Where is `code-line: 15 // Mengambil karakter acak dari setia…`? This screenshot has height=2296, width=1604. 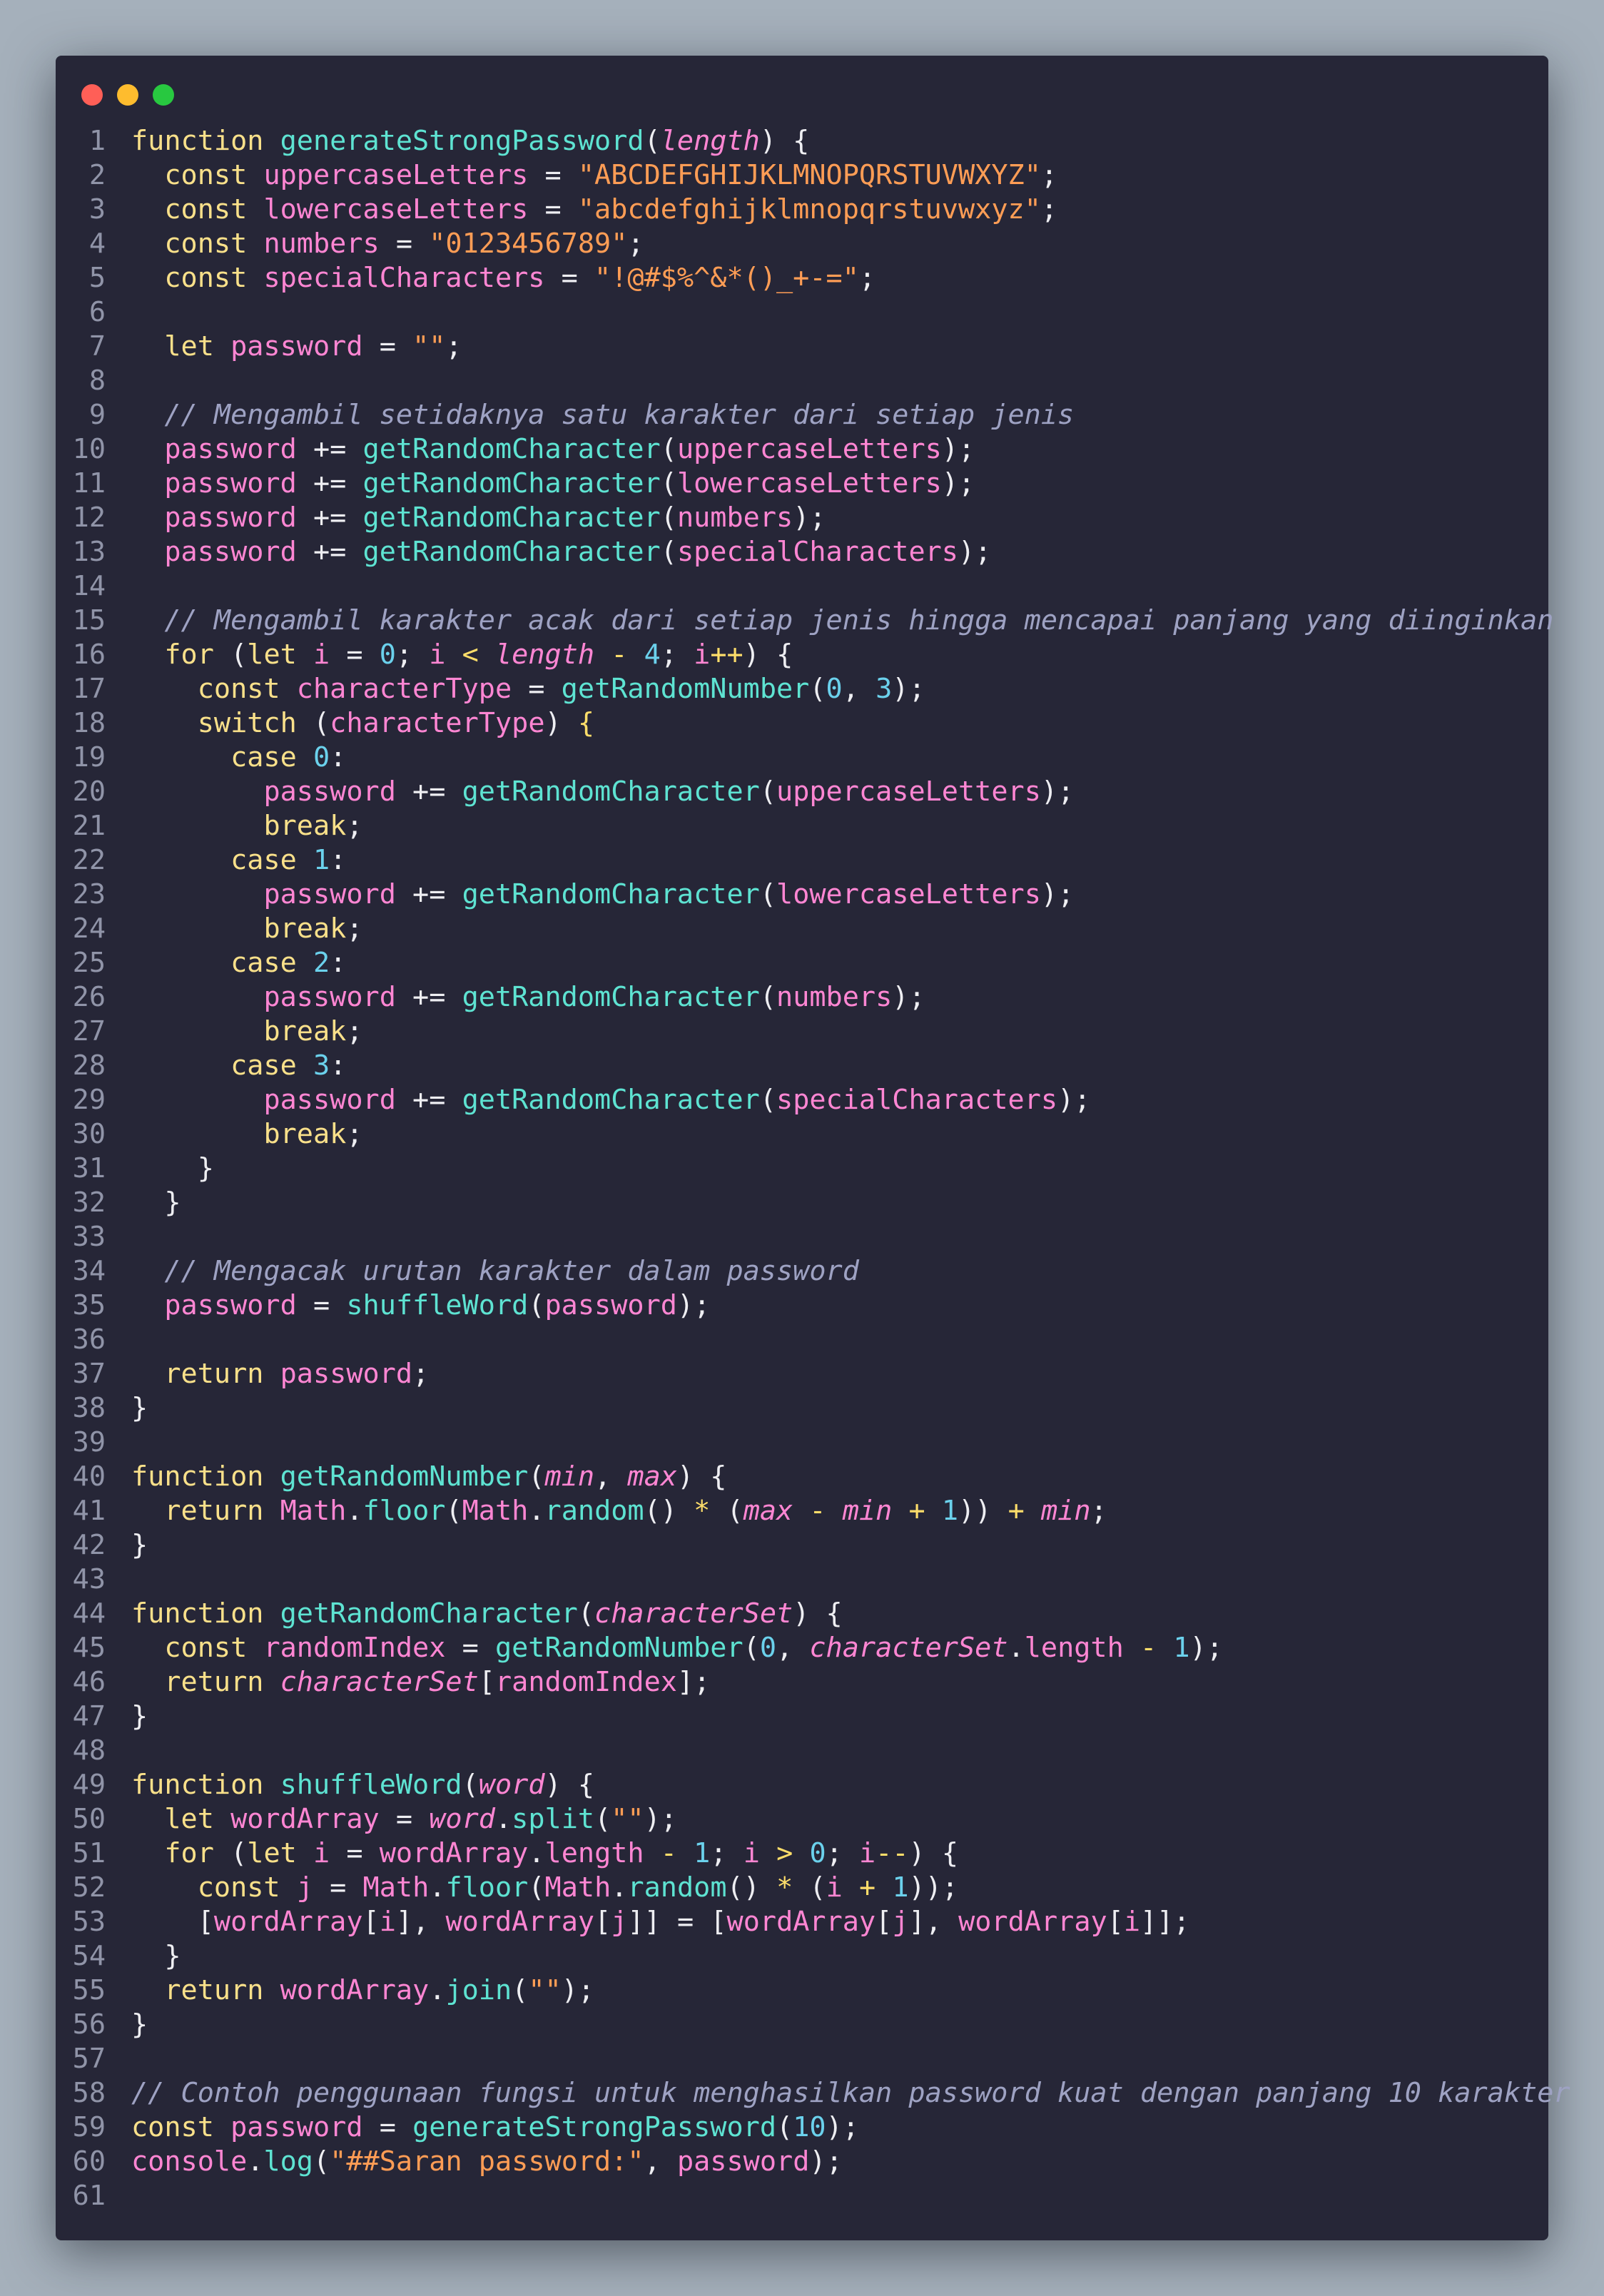 code-line: 15 // Mengambil karakter acak dari setia… is located at coordinates (805, 621).